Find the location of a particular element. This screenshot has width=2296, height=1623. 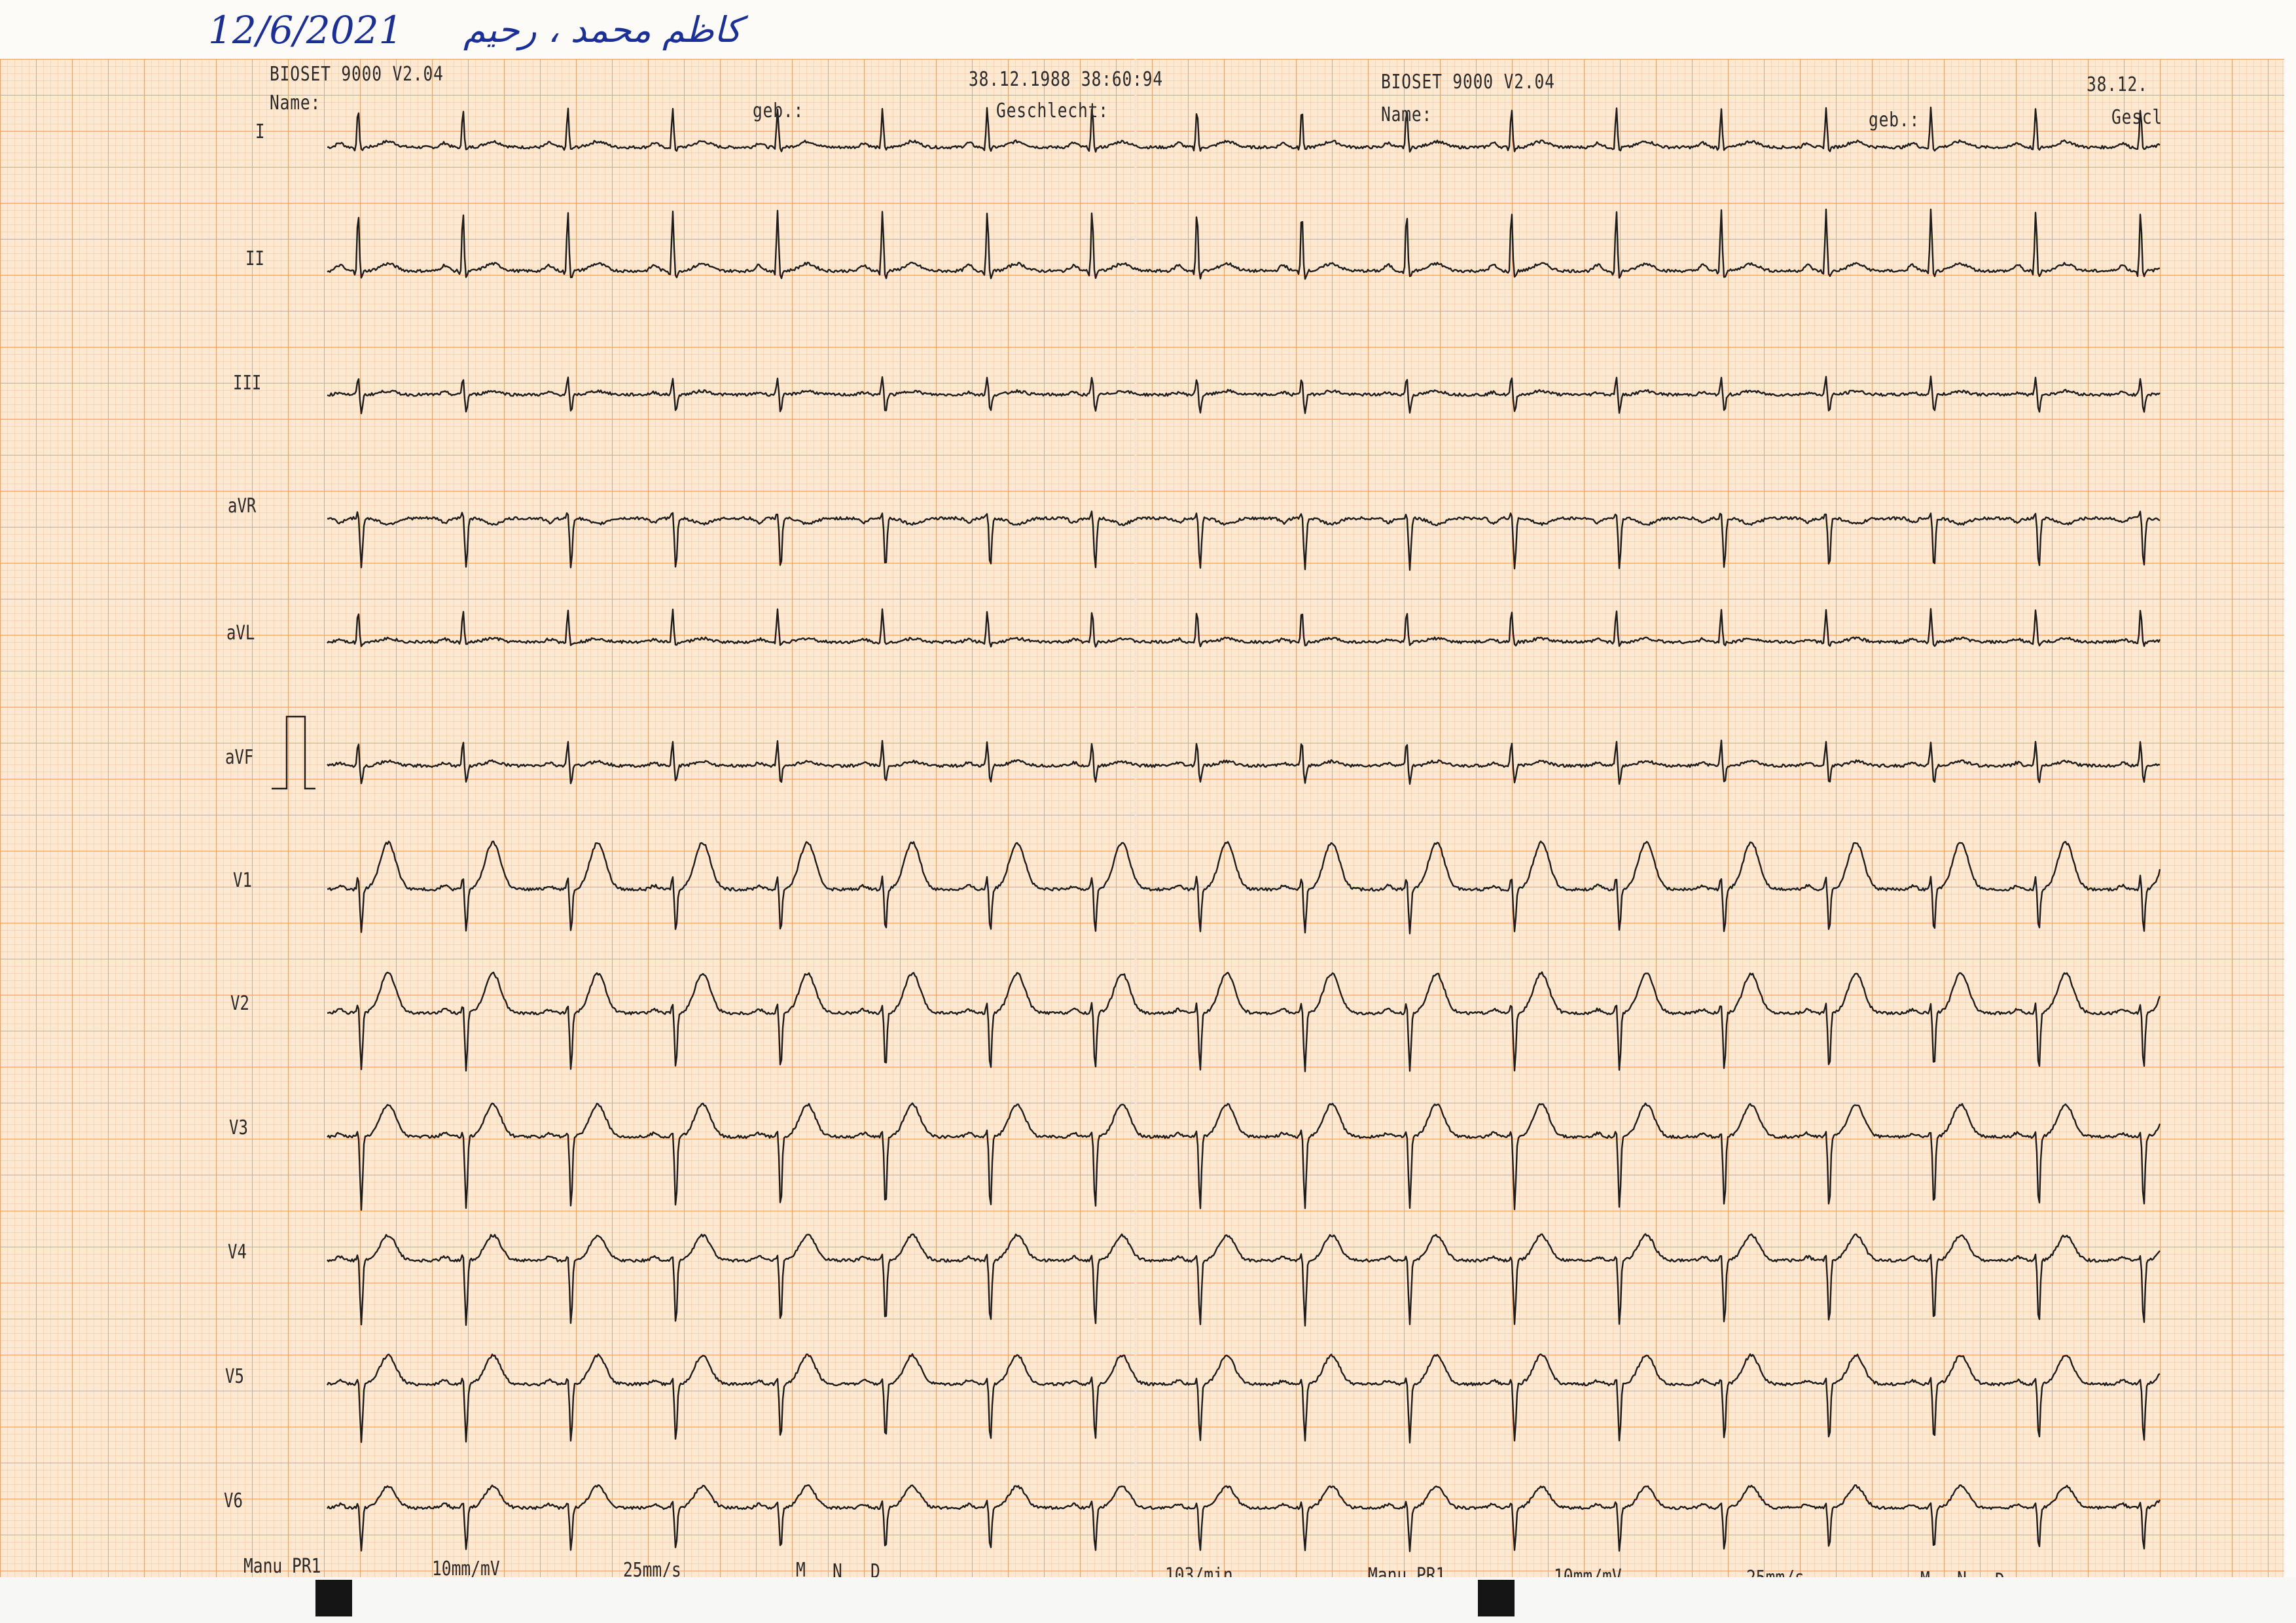

lead-label-ii: II is located at coordinates (254, 258).